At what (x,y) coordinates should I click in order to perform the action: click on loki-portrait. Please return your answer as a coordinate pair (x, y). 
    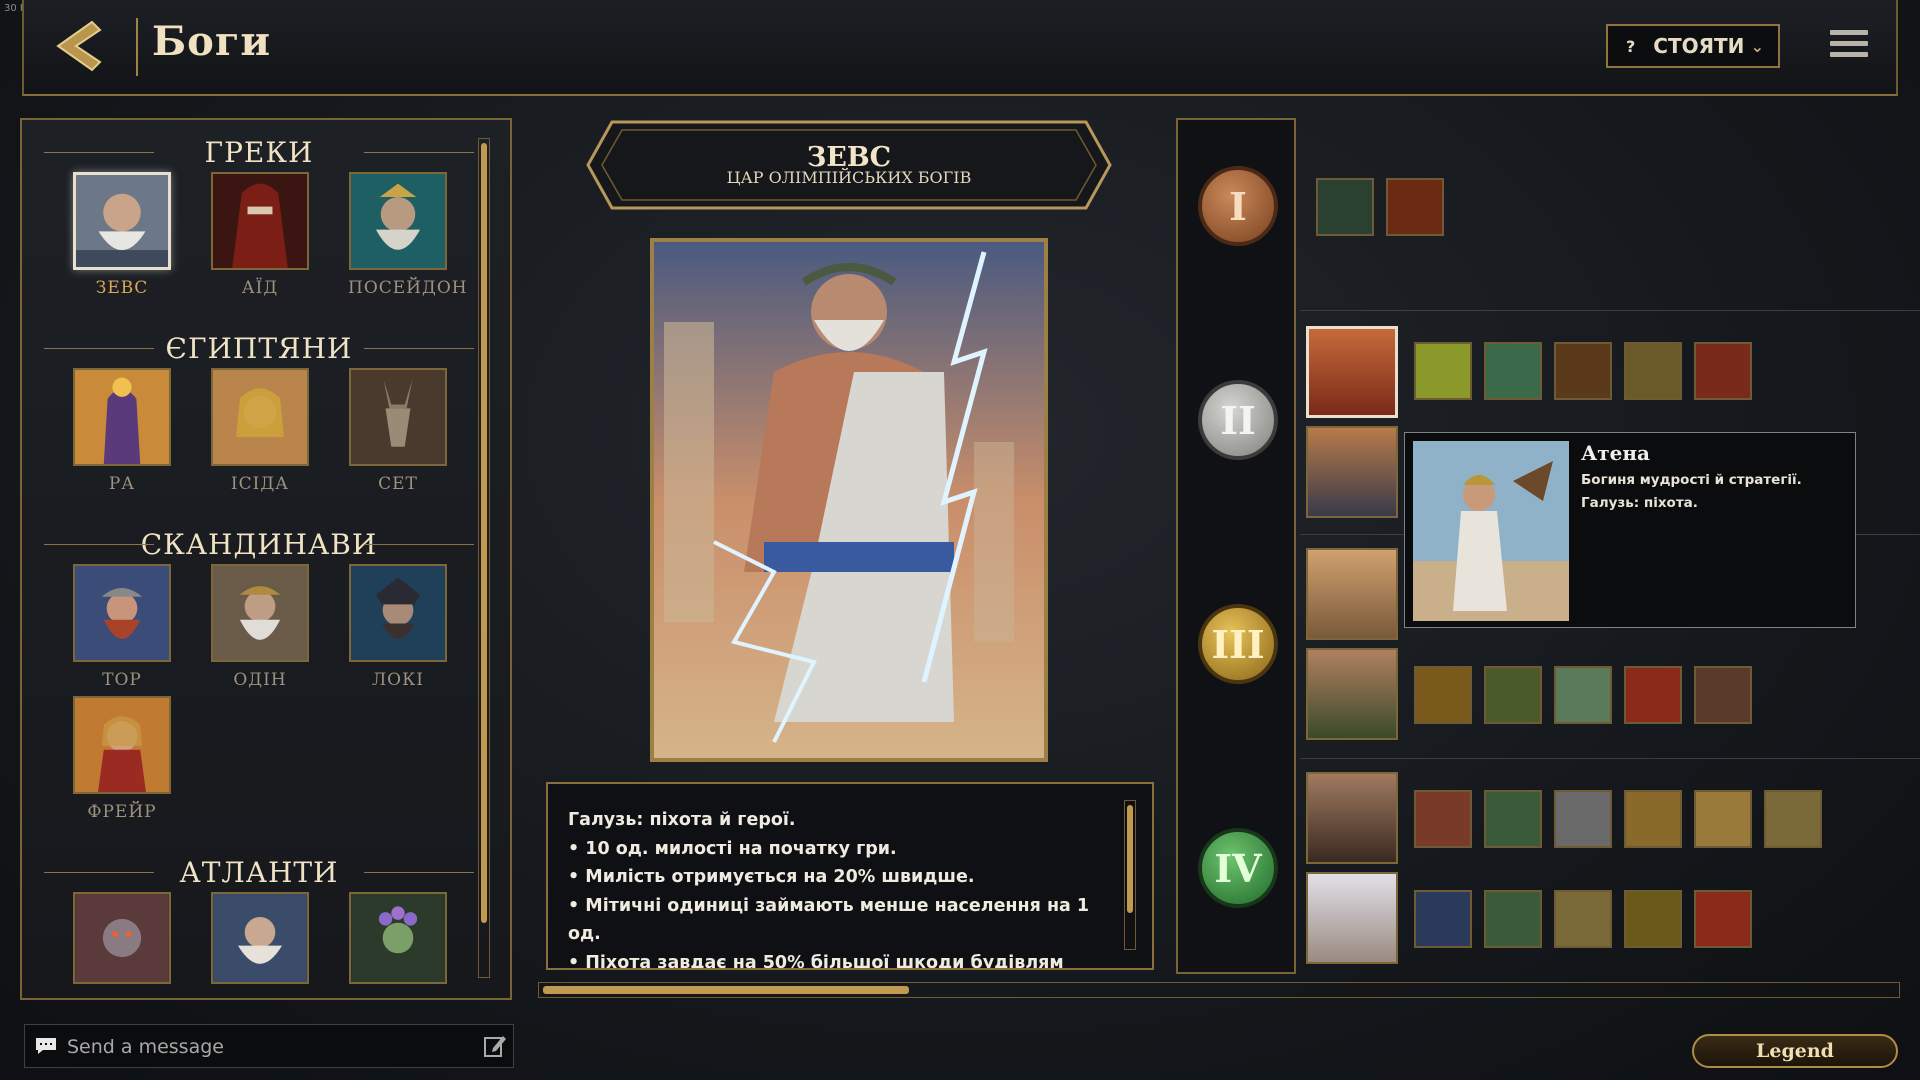
    Looking at the image, I should click on (398, 613).